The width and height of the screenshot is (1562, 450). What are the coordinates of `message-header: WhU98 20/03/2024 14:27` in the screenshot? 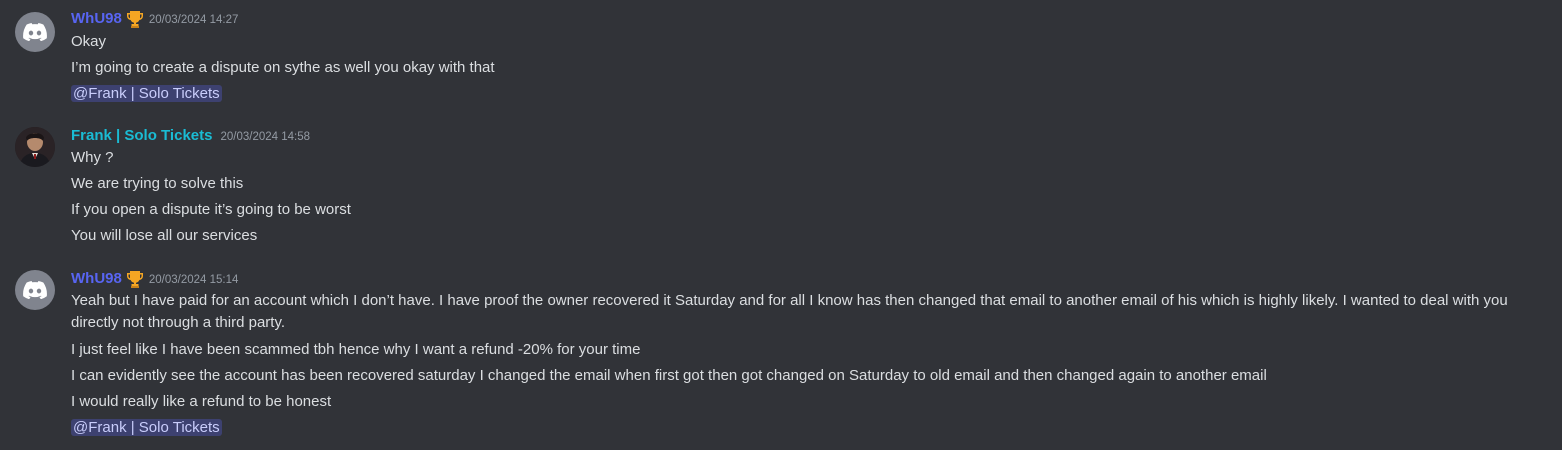 It's located at (154, 19).